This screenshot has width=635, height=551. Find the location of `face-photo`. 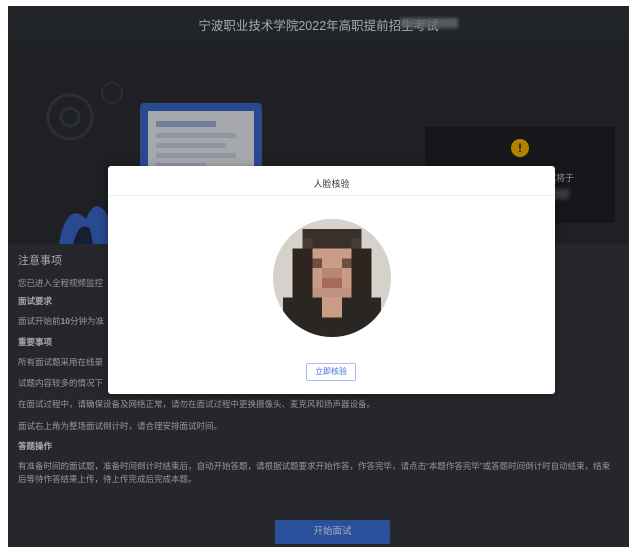

face-photo is located at coordinates (332, 278).